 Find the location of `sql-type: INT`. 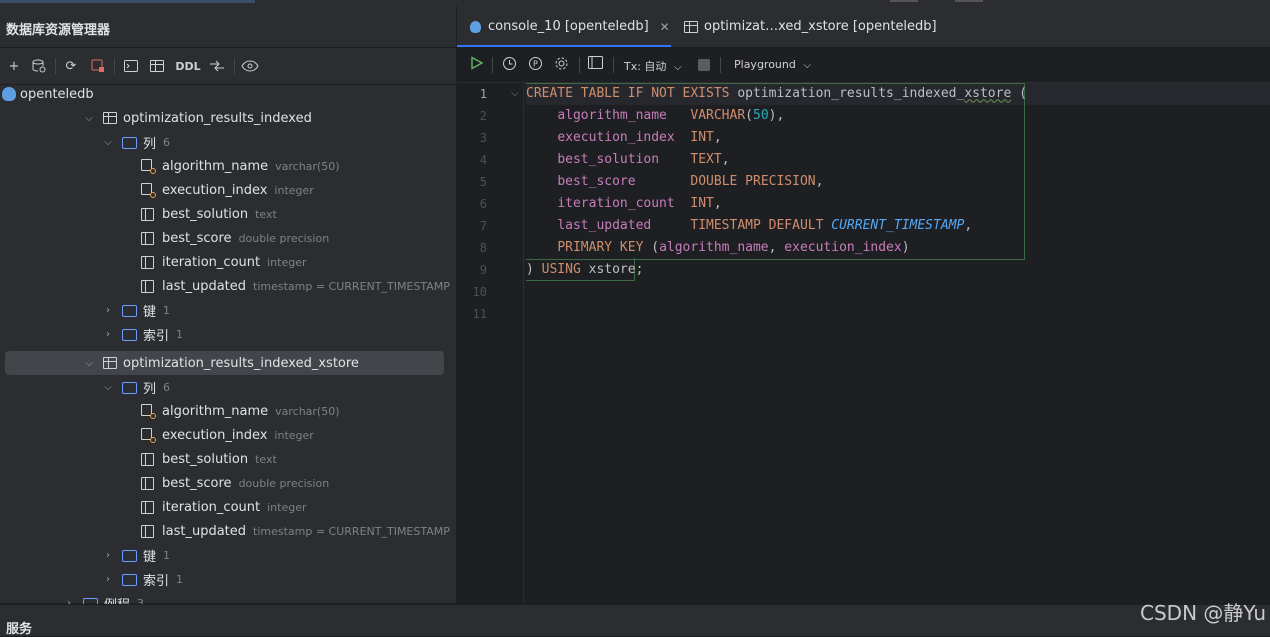

sql-type: INT is located at coordinates (702, 203).